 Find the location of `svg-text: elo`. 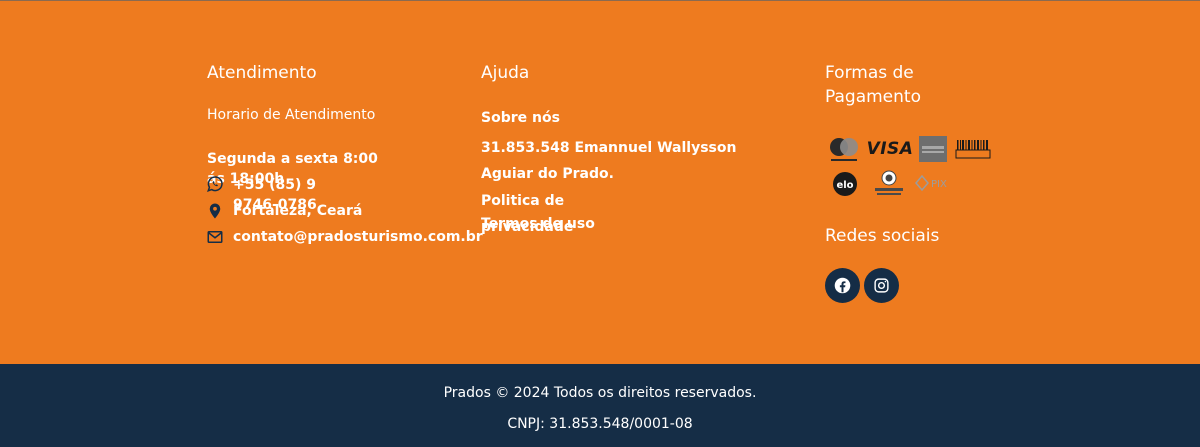

svg-text: elo is located at coordinates (844, 185).